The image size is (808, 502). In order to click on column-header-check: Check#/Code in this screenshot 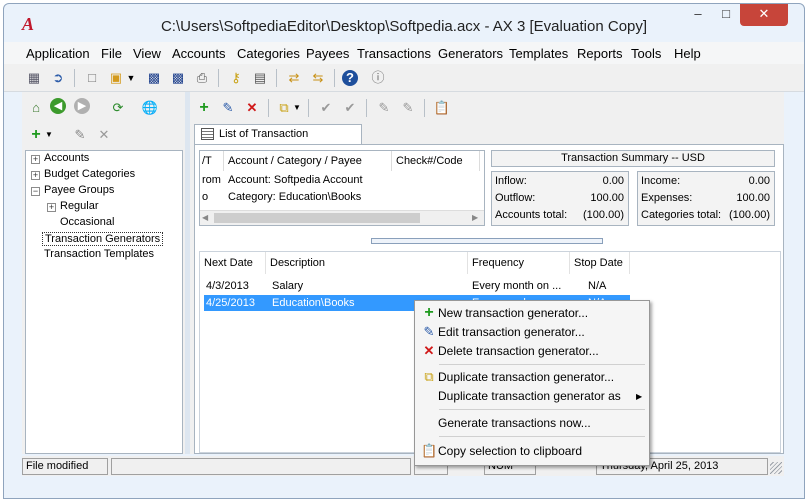, I will do `click(438, 161)`.